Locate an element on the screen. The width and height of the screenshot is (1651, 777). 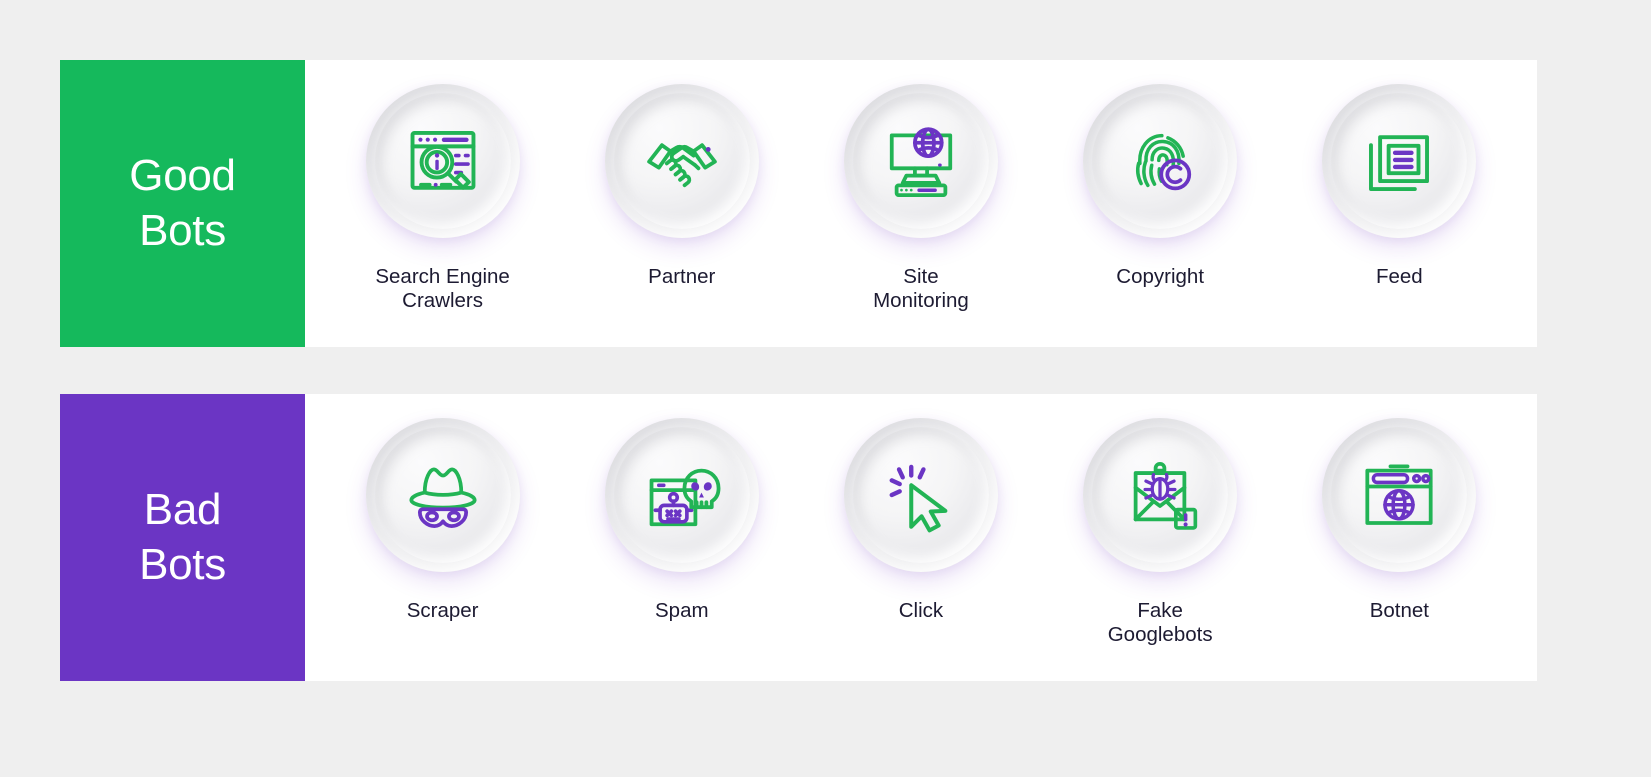
badge-fake-googlebots is located at coordinates (1160, 495).